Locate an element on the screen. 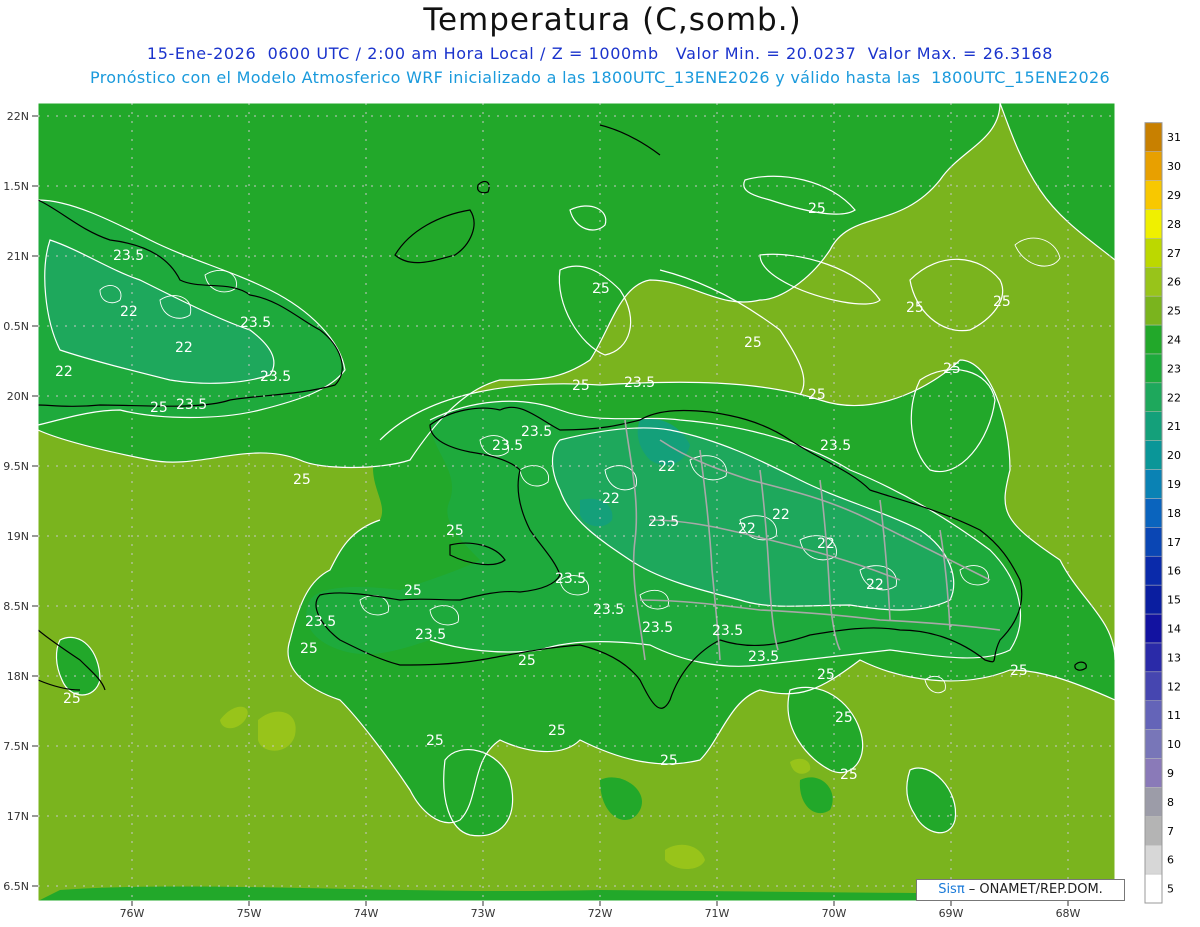 The height and width of the screenshot is (927, 1200). credit-box: Sisπ – ONAMET/REP.DOM. is located at coordinates (1020, 890).